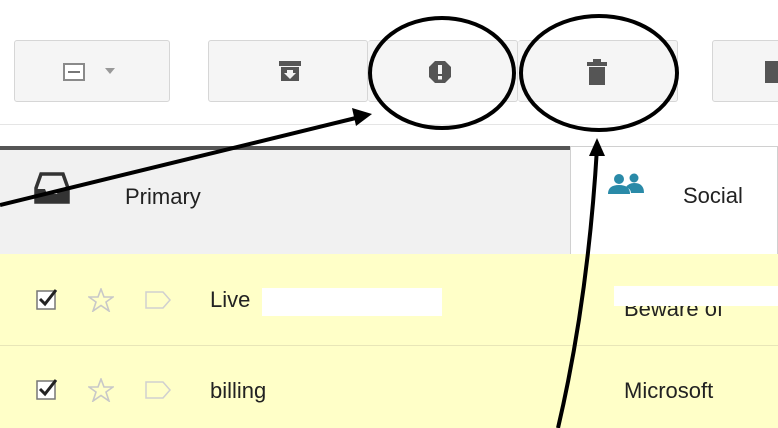 The height and width of the screenshot is (428, 778). I want to click on select-dropdown-button, so click(92, 71).